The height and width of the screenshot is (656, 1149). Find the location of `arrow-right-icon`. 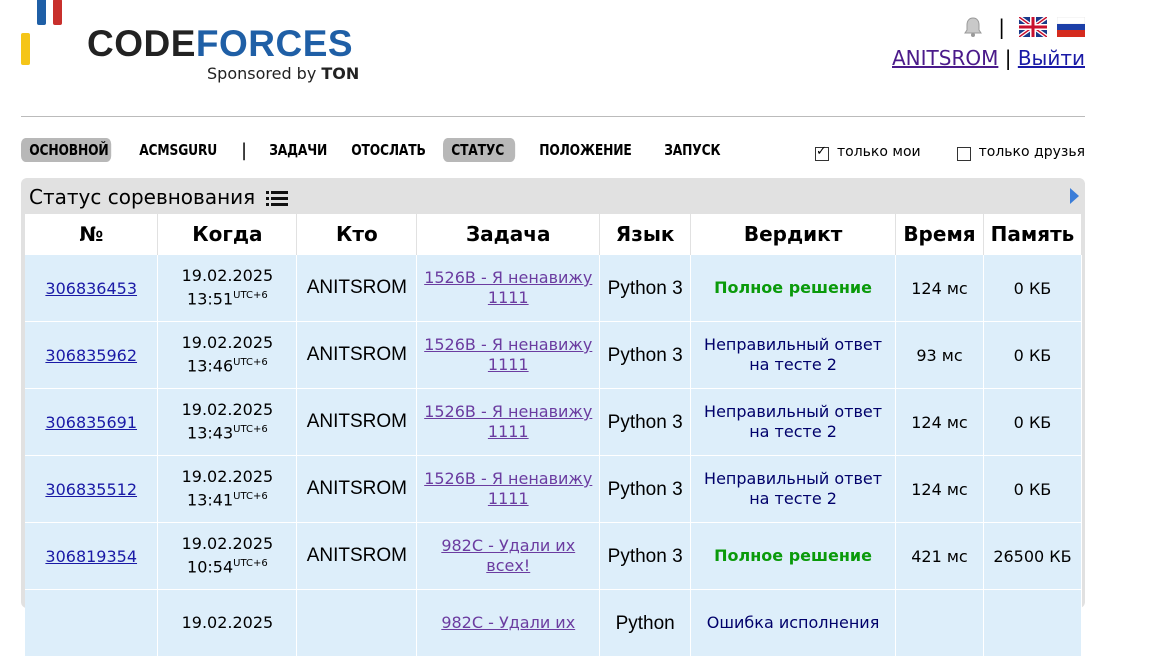

arrow-right-icon is located at coordinates (1074, 196).